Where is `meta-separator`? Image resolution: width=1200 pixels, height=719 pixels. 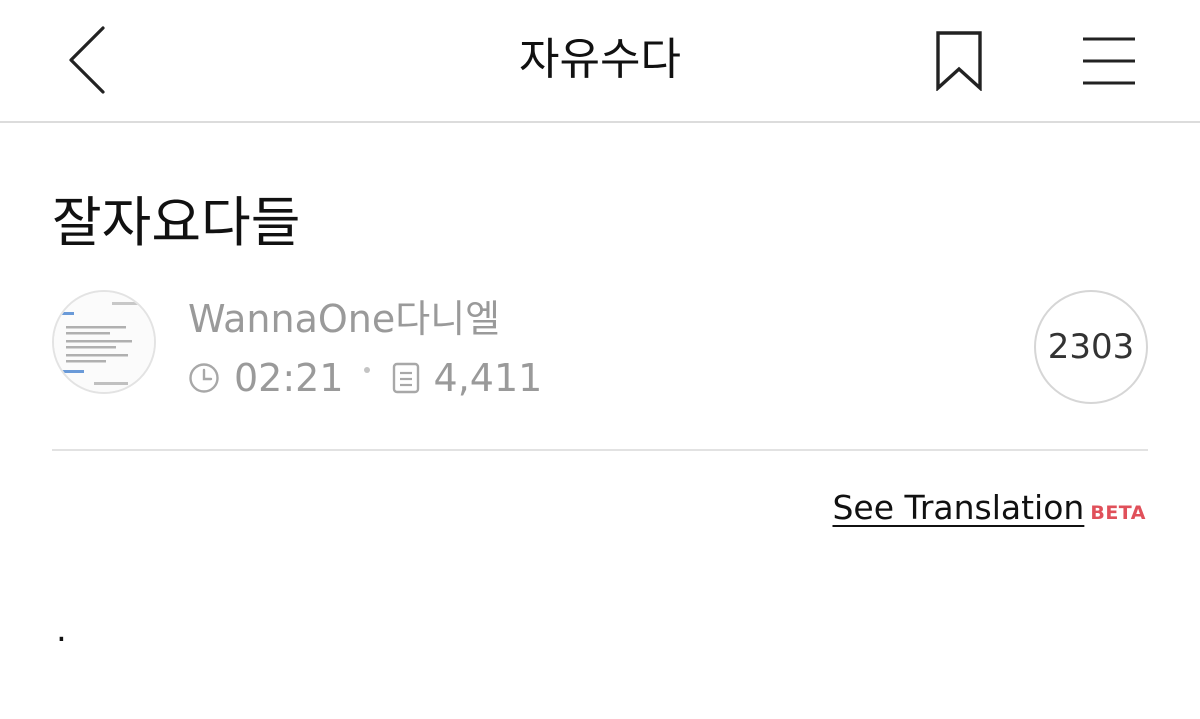 meta-separator is located at coordinates (366, 370).